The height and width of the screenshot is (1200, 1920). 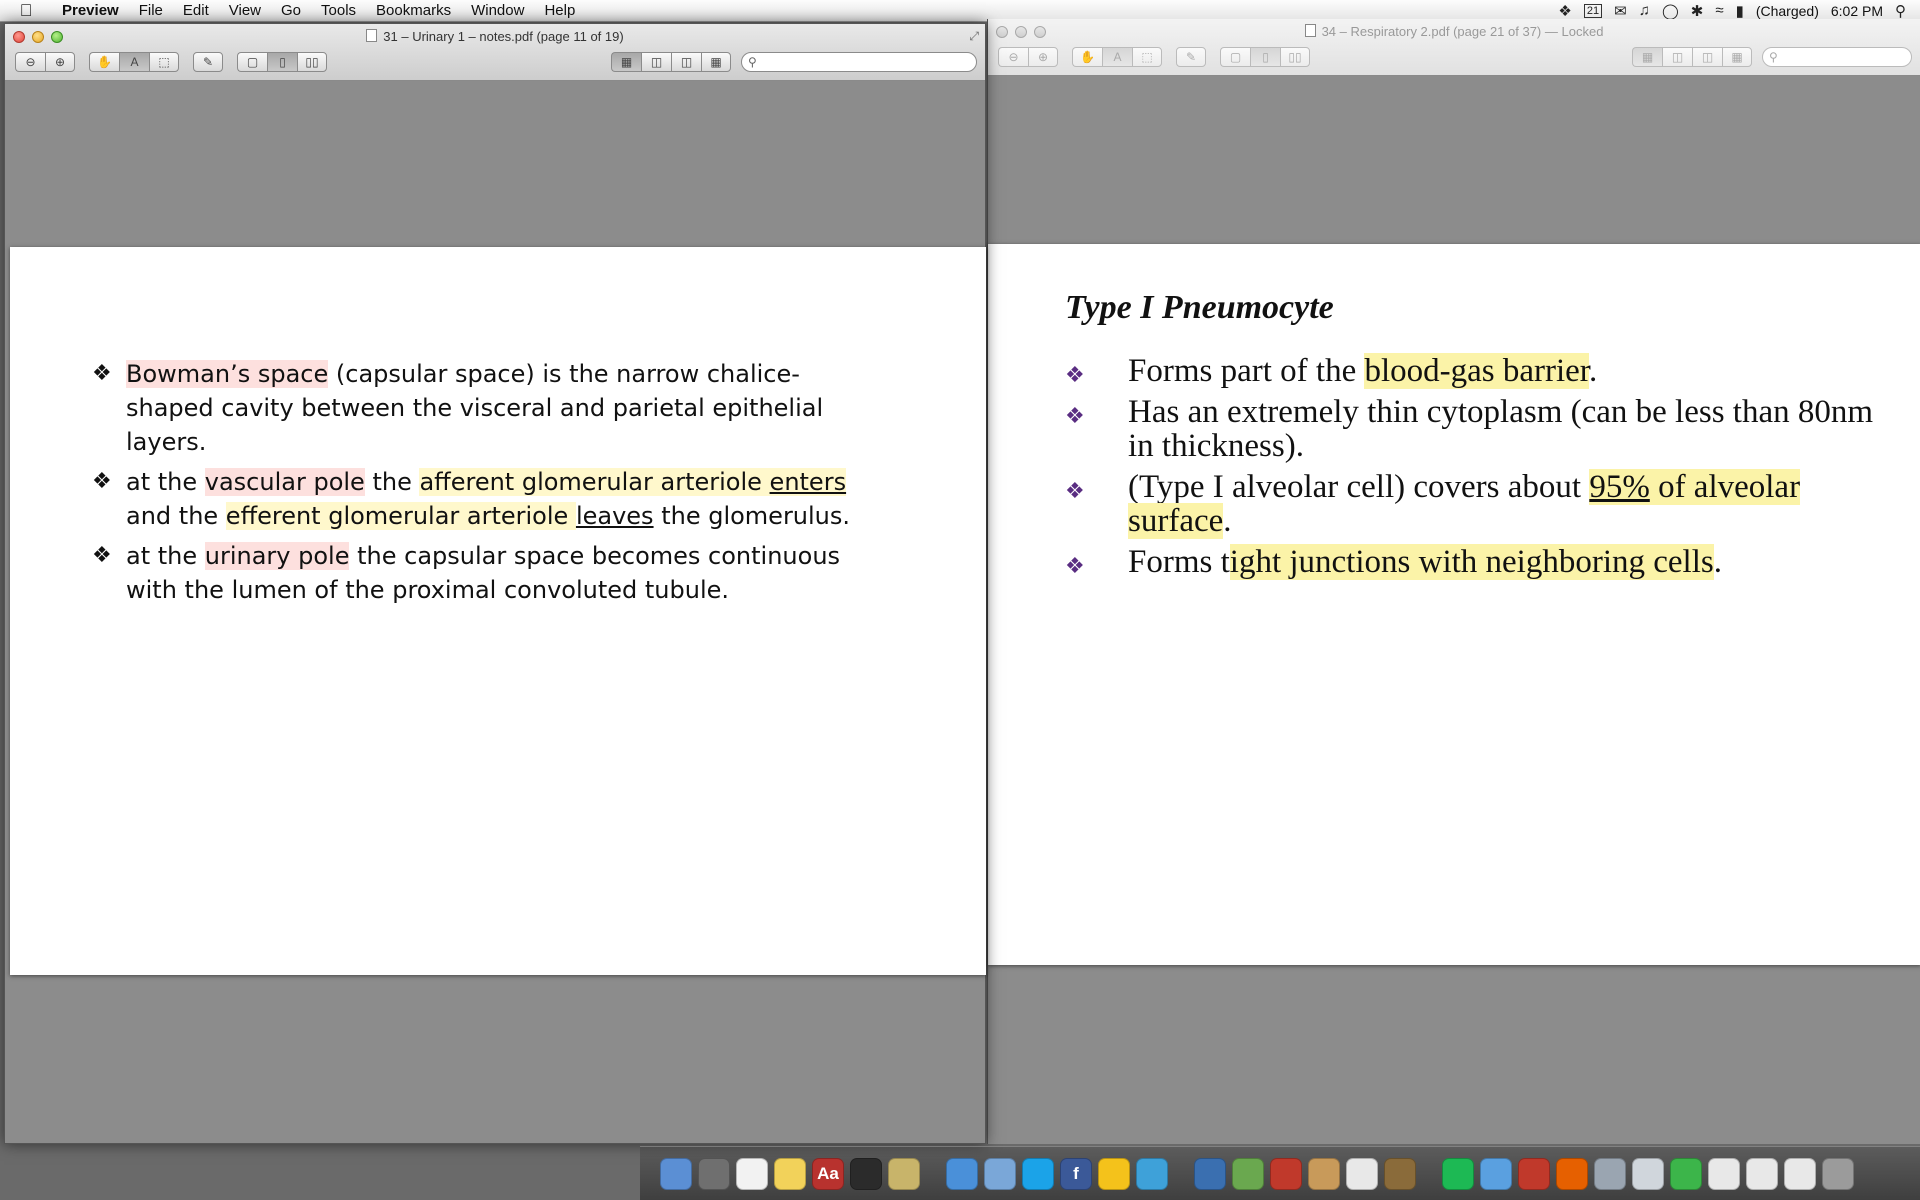 I want to click on menu-go: Go, so click(x=291, y=11).